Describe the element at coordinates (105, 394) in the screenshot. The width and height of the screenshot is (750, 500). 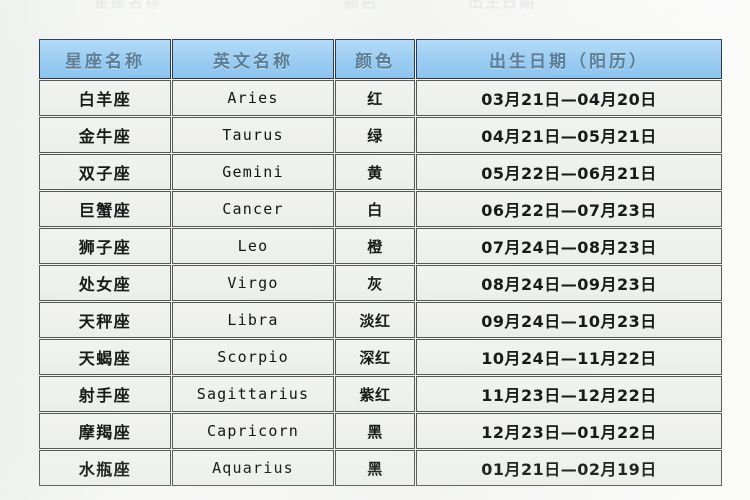
I see `cell-zodiac-name: 射手座` at that location.